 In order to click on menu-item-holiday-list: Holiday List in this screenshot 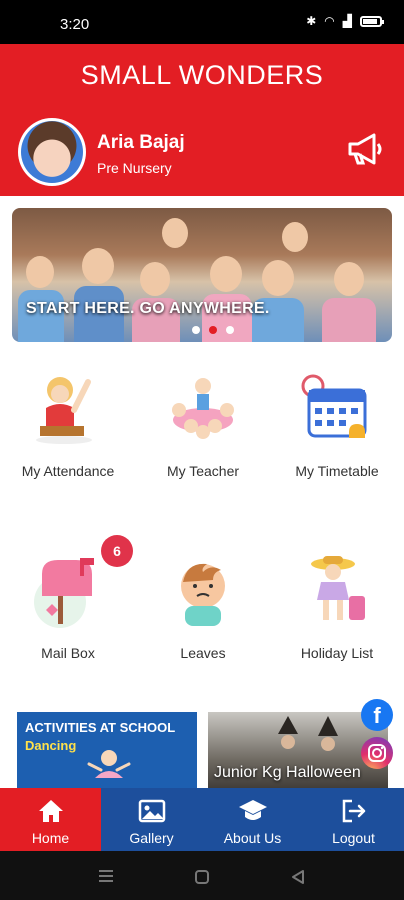, I will do `click(337, 606)`.